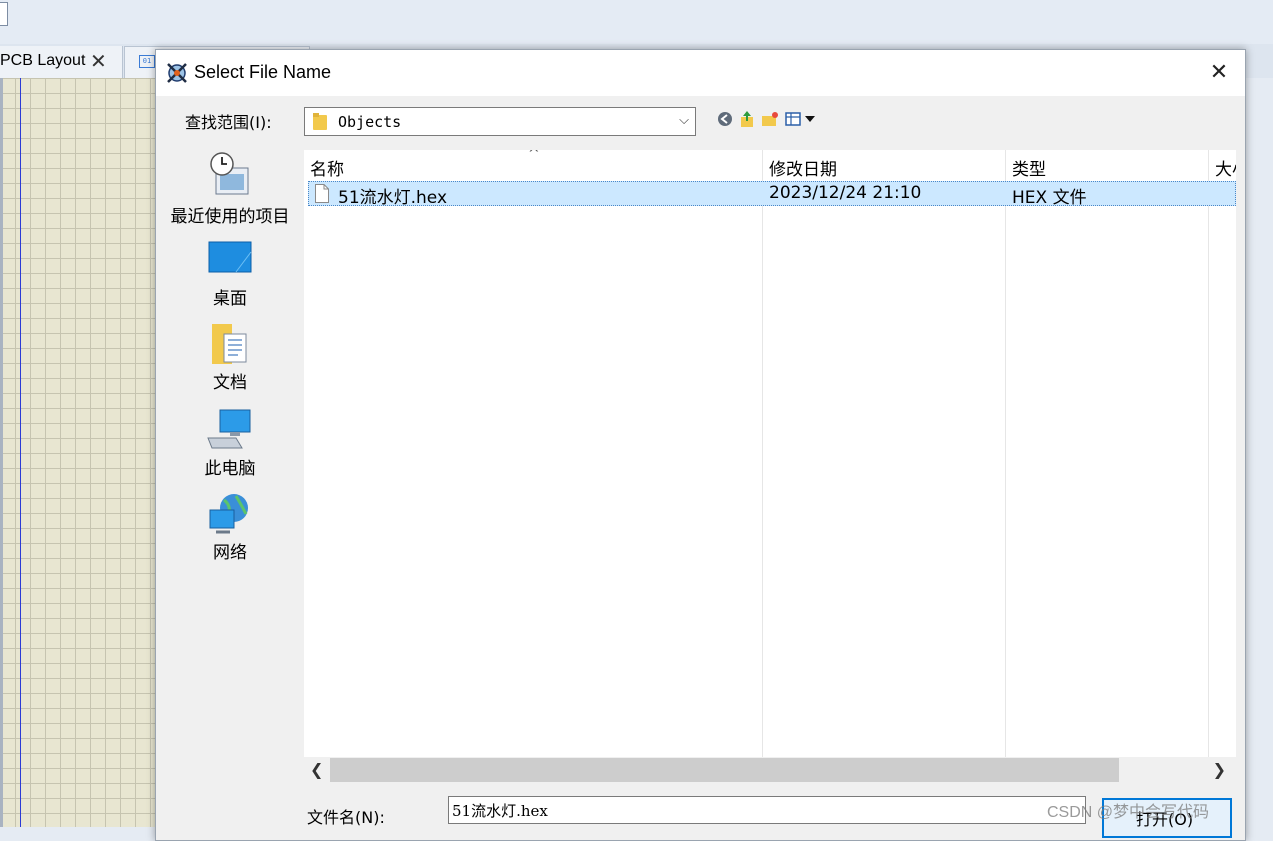  Describe the element at coordinates (320, 121) in the screenshot. I see `folder-icon` at that location.